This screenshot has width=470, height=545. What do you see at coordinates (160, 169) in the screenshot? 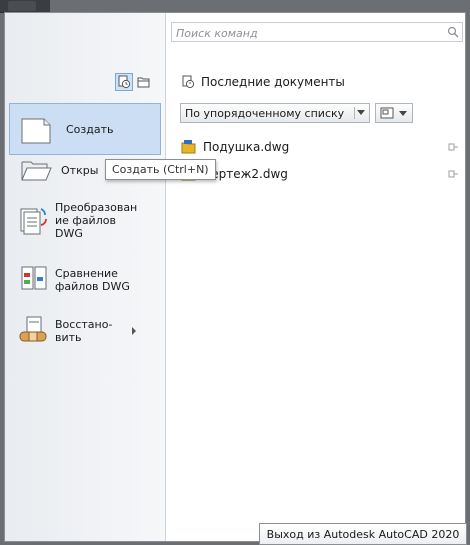
I see `create-tooltip: Создать (Ctrl+N)` at bounding box center [160, 169].